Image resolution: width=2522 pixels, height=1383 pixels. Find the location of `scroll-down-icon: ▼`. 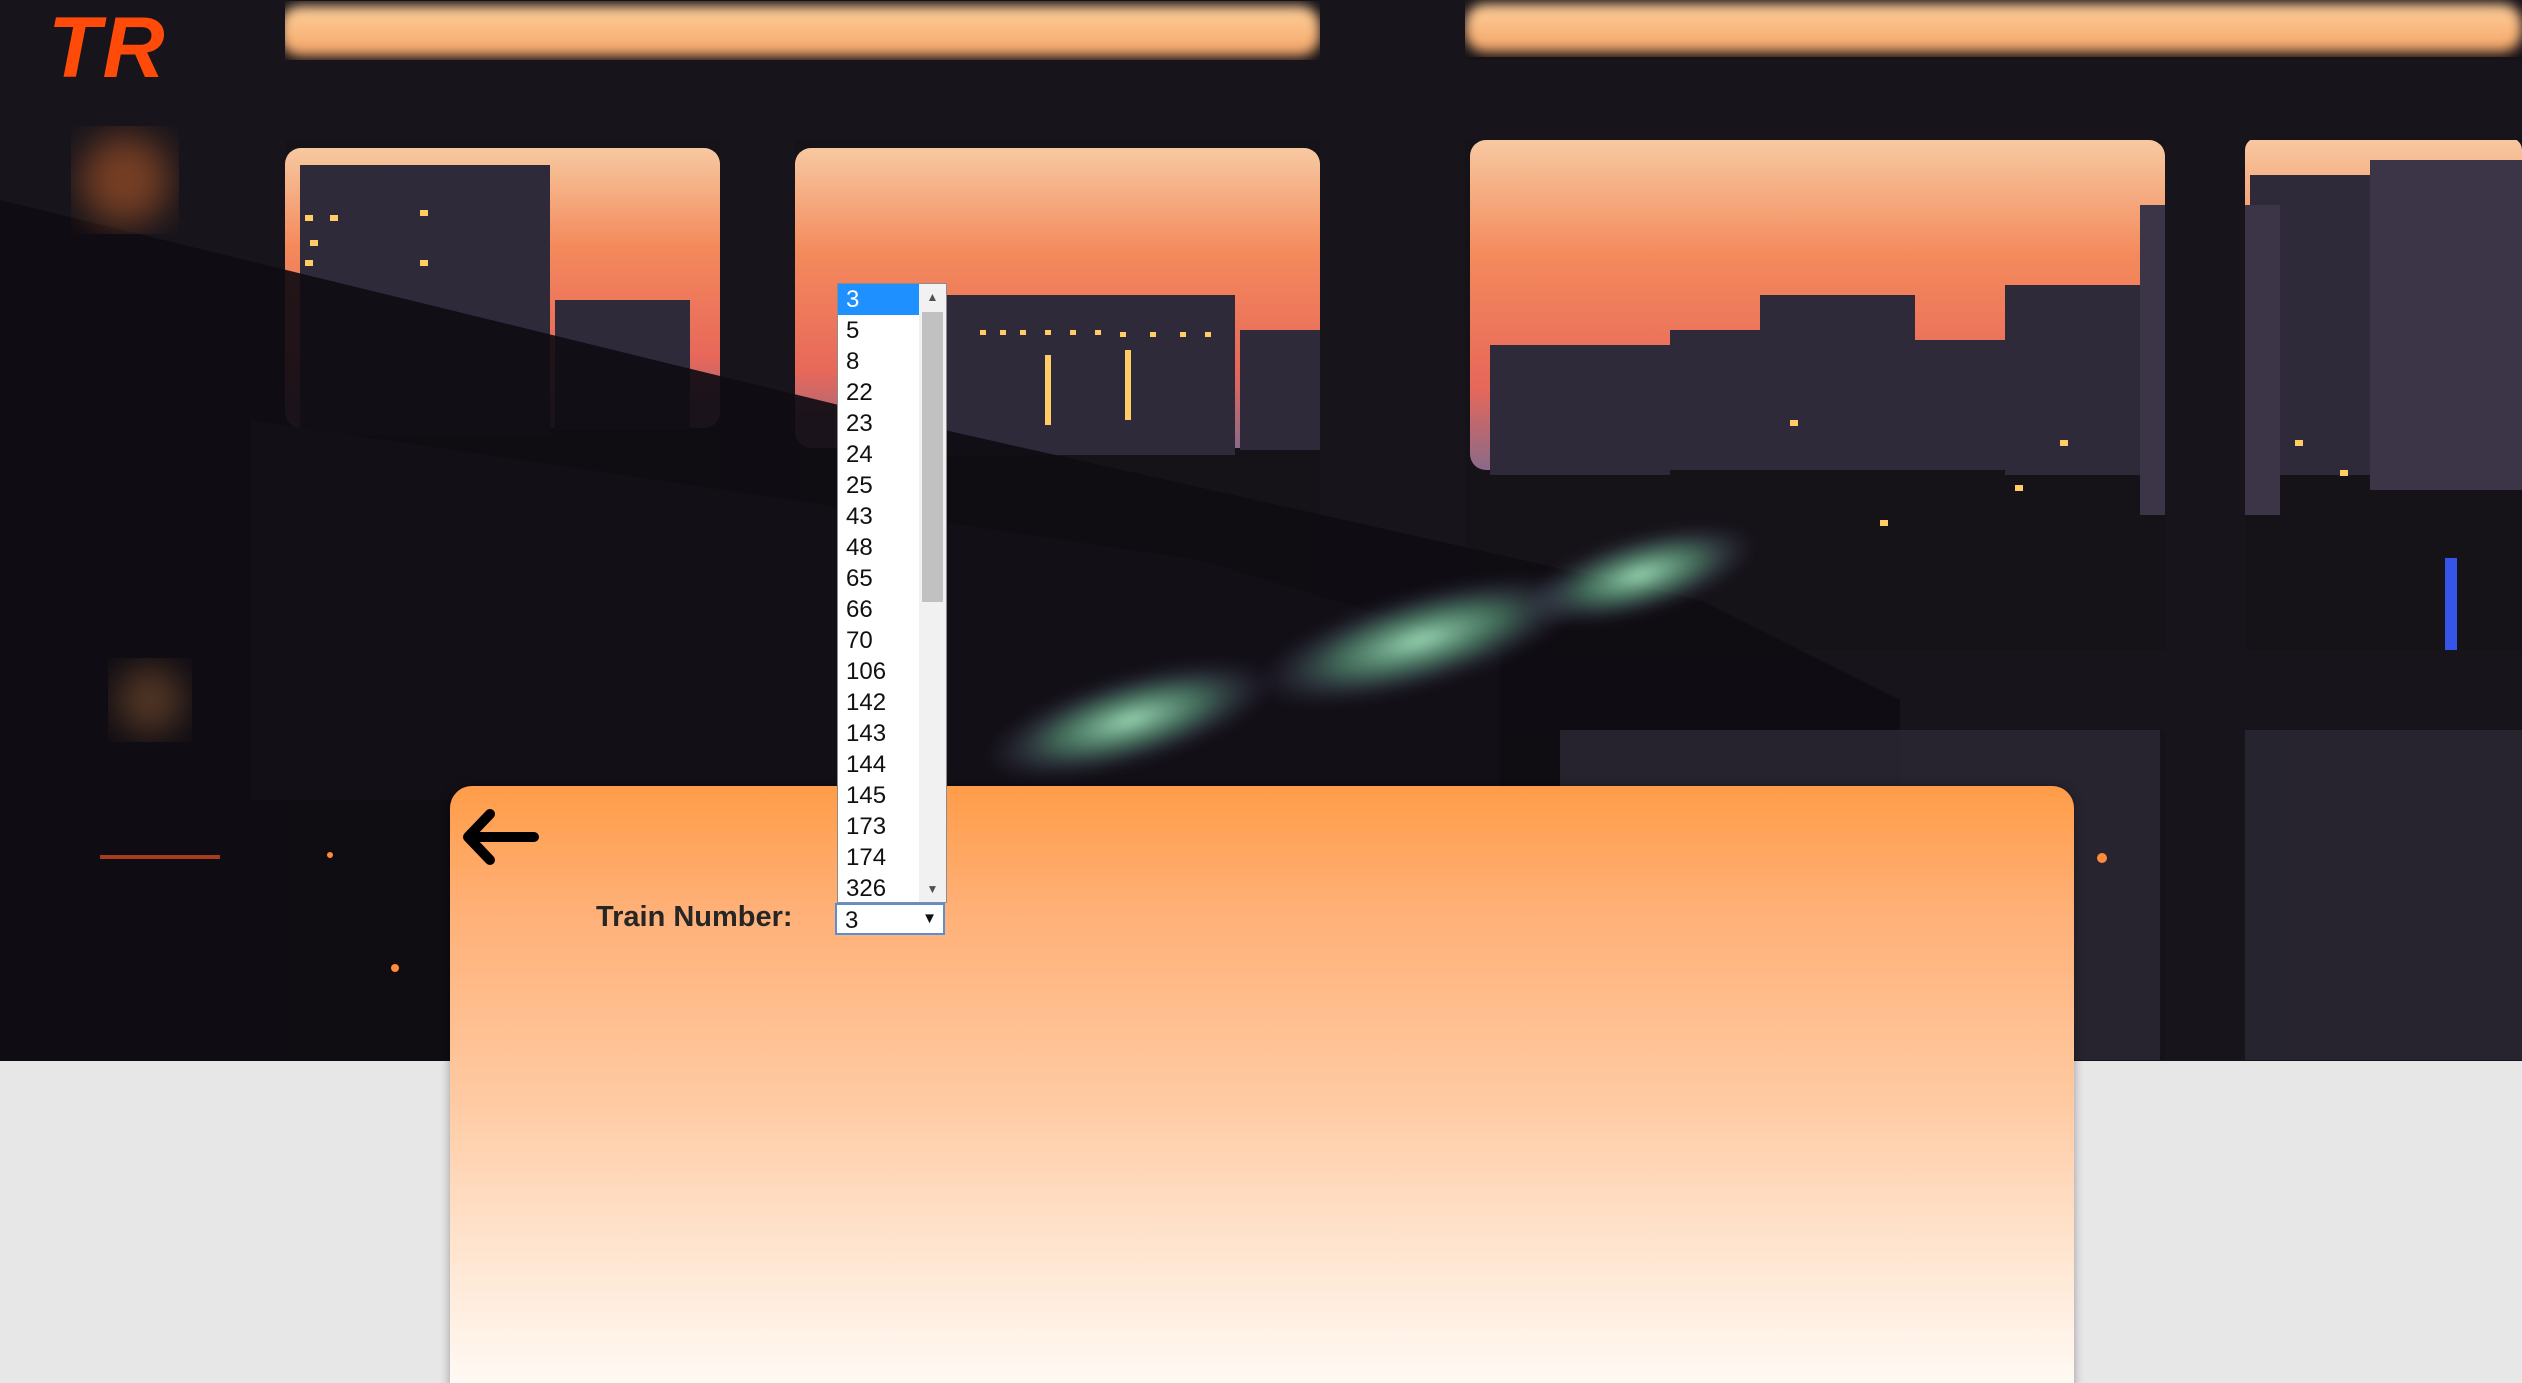

scroll-down-icon: ▼ is located at coordinates (932, 889).